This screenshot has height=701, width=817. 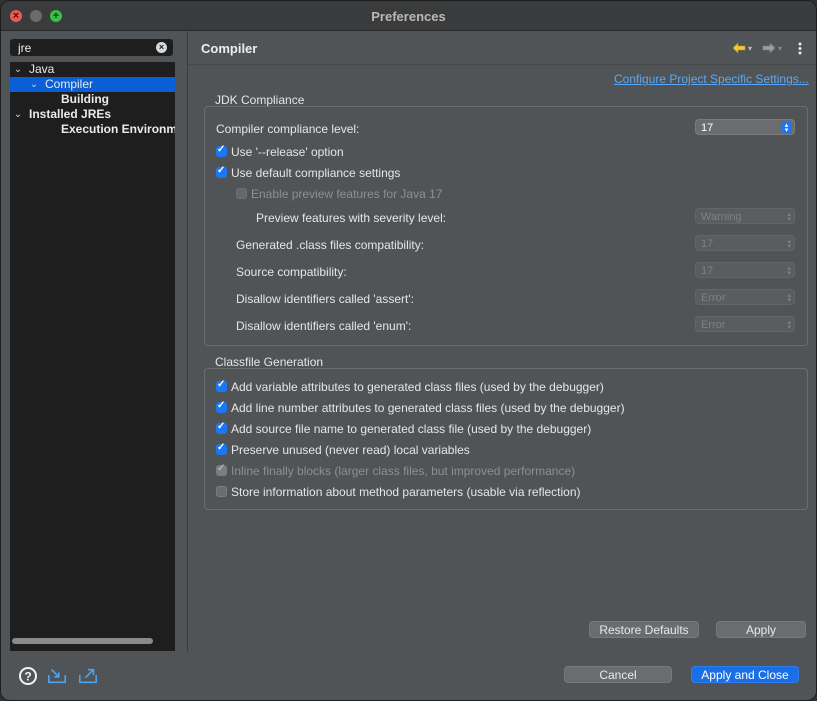 I want to click on tree-item-execution-environments: Execution Environments, so click(x=92, y=129).